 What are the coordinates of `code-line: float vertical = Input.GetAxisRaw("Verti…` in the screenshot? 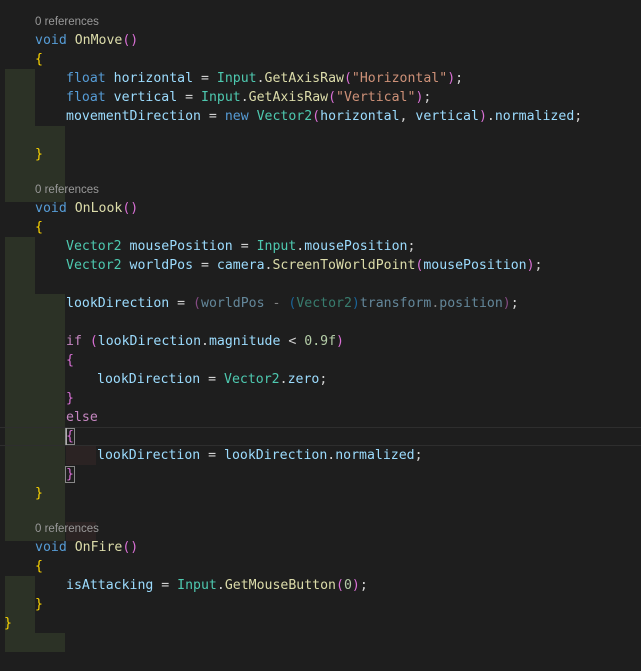 It's located at (320, 126).